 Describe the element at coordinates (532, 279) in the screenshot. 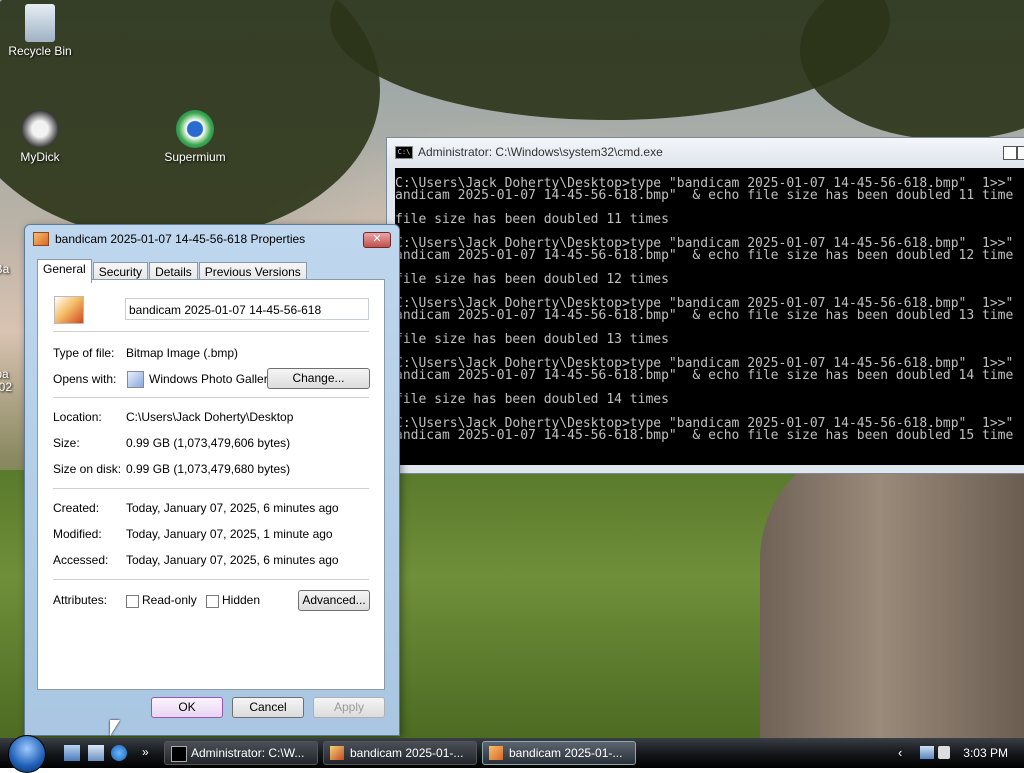

I see `console-line: file size has been doubled 12 times` at that location.